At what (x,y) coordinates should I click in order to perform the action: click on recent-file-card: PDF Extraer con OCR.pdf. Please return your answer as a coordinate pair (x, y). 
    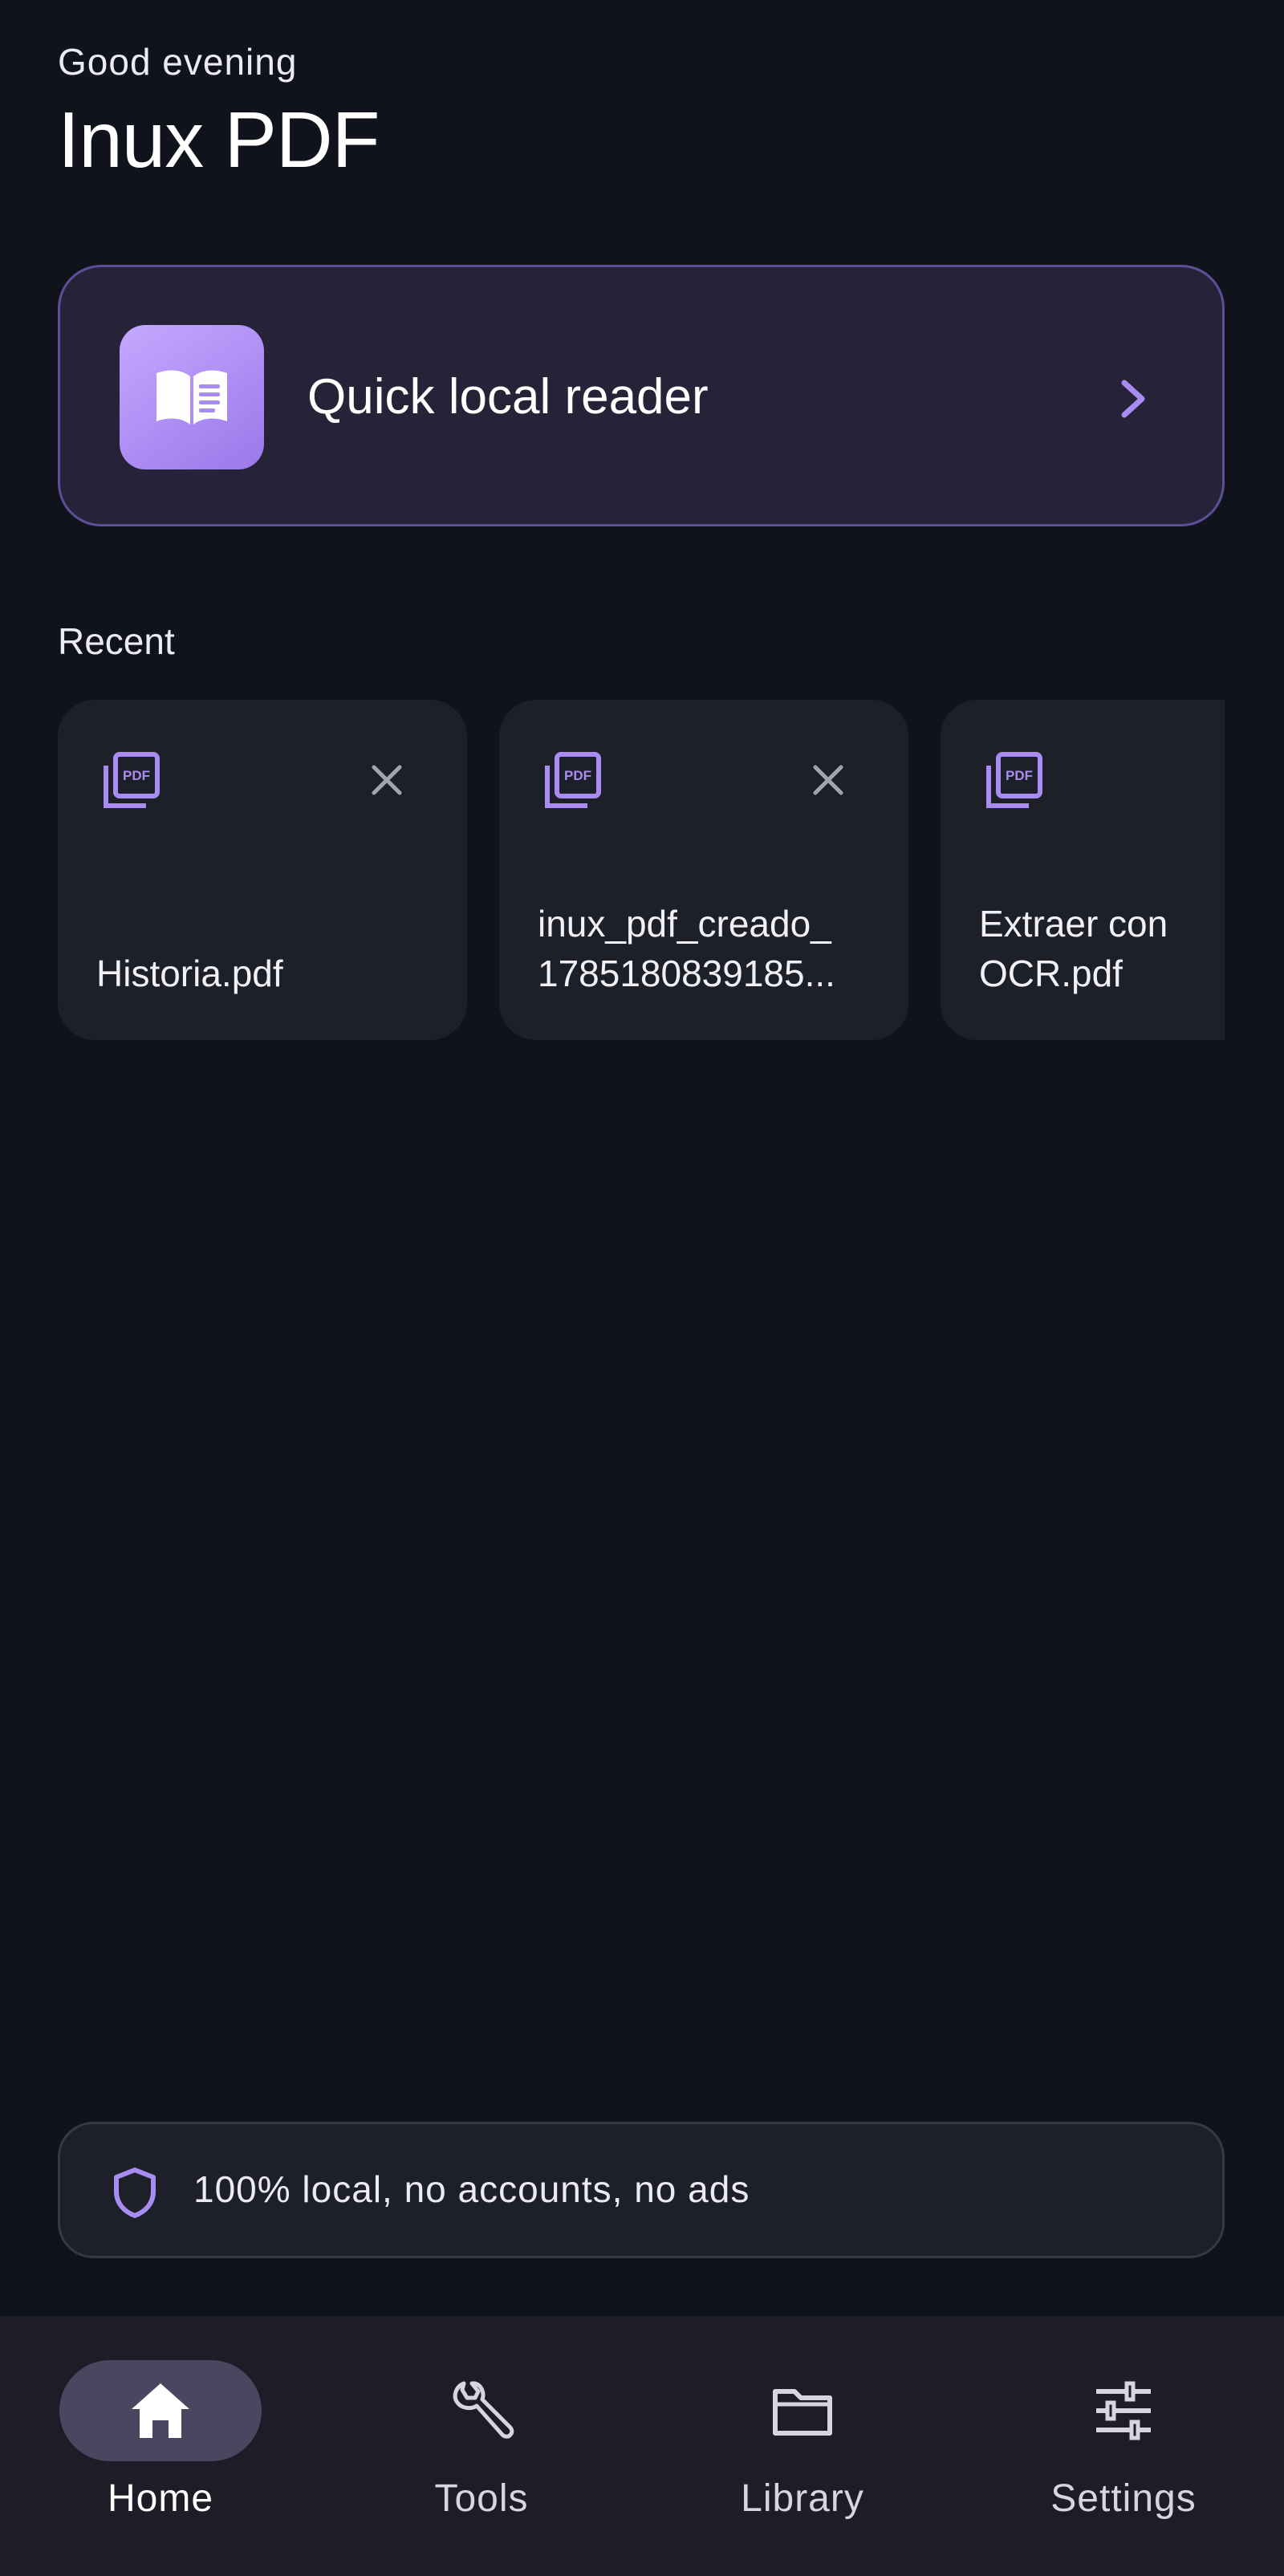
    Looking at the image, I should click on (1083, 870).